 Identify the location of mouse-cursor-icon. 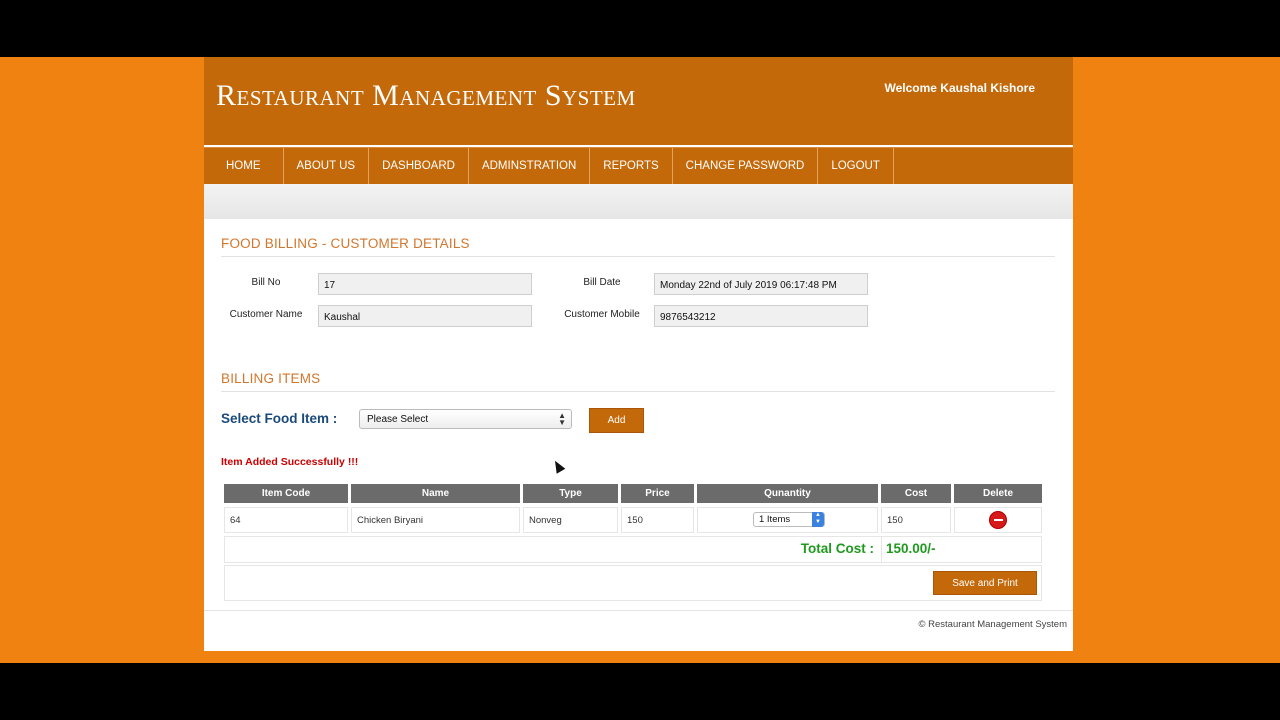
(558, 466).